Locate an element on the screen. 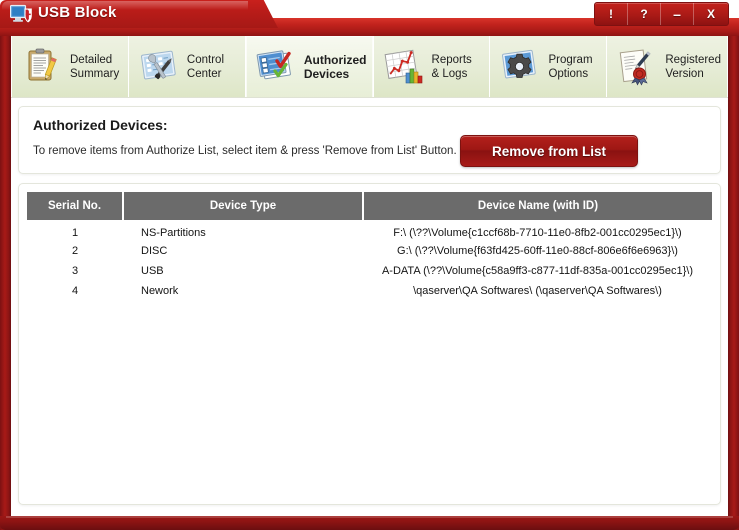 This screenshot has height=530, width=739. column-header-device-type: Device Type is located at coordinates (243, 206).